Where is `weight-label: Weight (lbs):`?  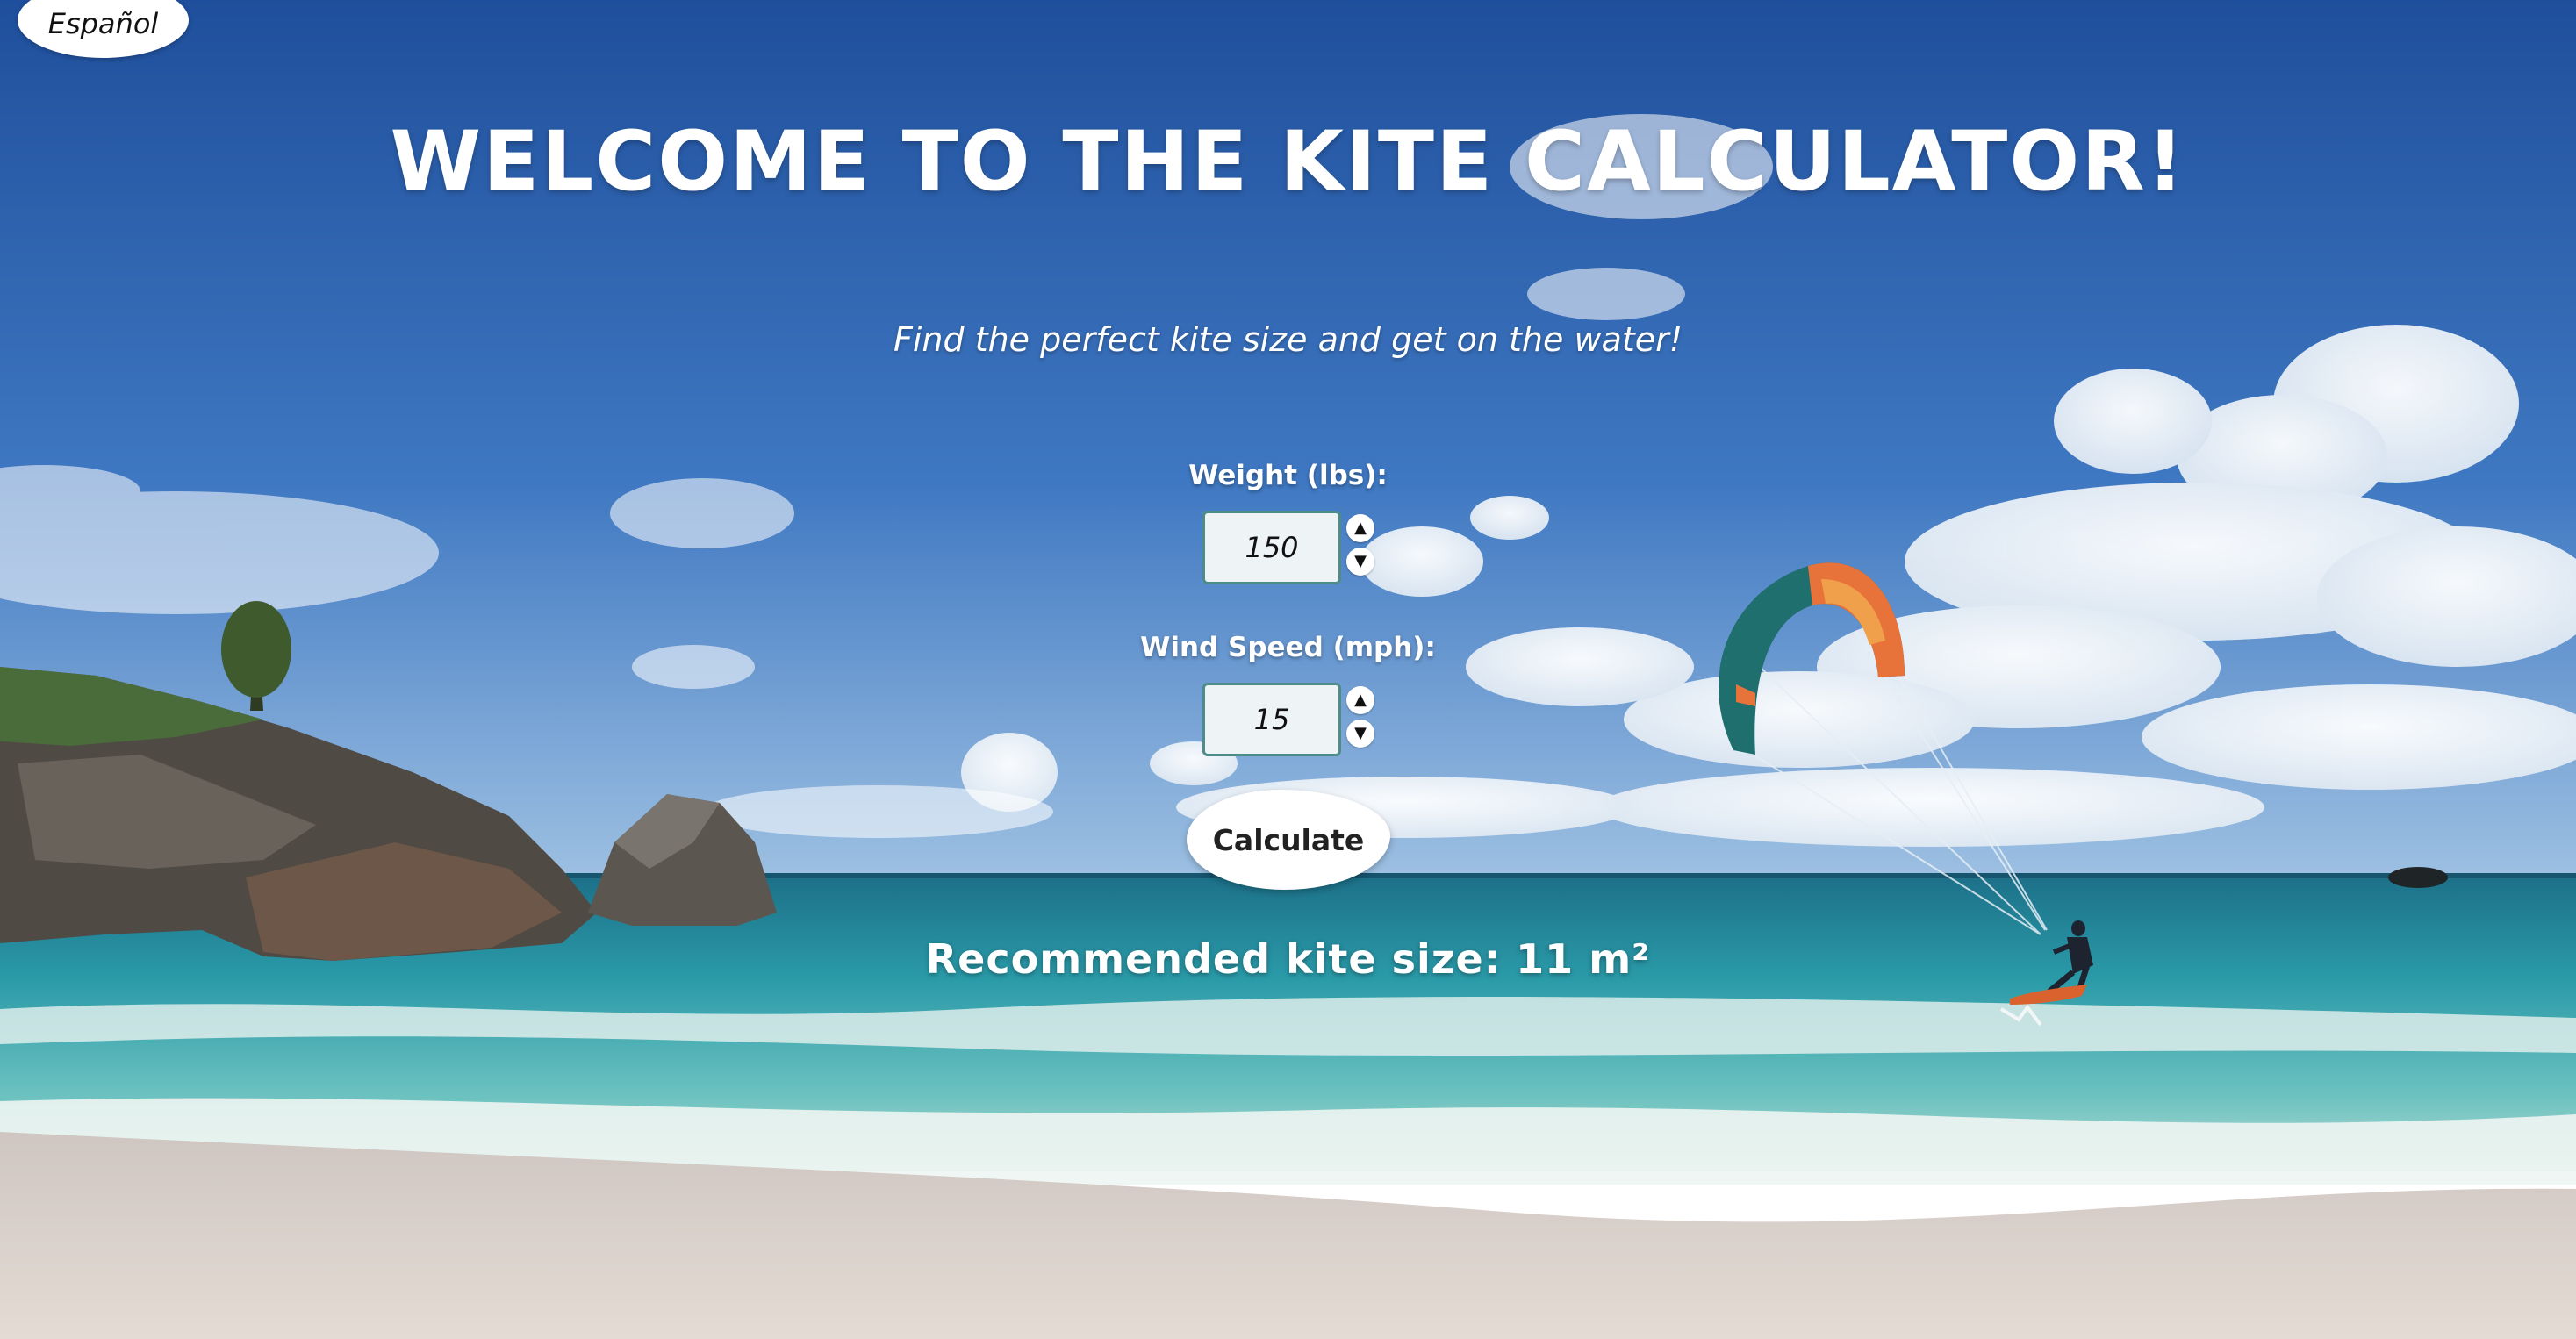 weight-label: Weight (lbs): is located at coordinates (1288, 476).